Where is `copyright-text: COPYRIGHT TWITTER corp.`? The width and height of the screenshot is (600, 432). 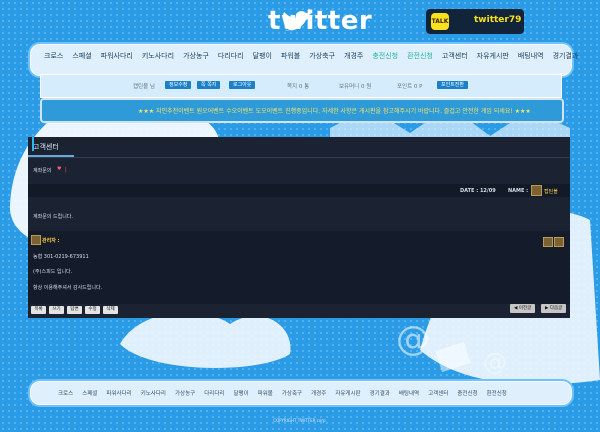 copyright-text: COPYRIGHT TWITTER corp. is located at coordinates (300, 420).